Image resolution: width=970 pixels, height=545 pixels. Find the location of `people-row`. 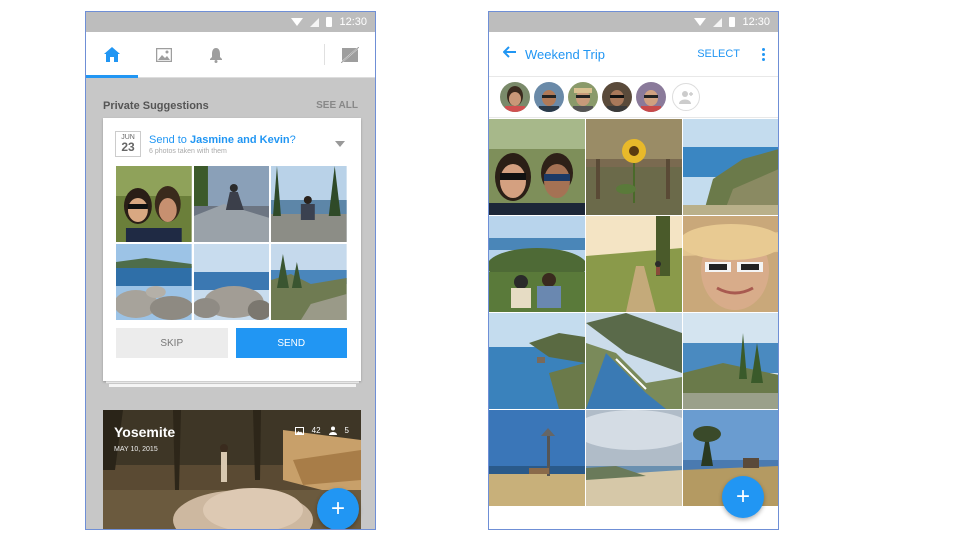

people-row is located at coordinates (633, 97).